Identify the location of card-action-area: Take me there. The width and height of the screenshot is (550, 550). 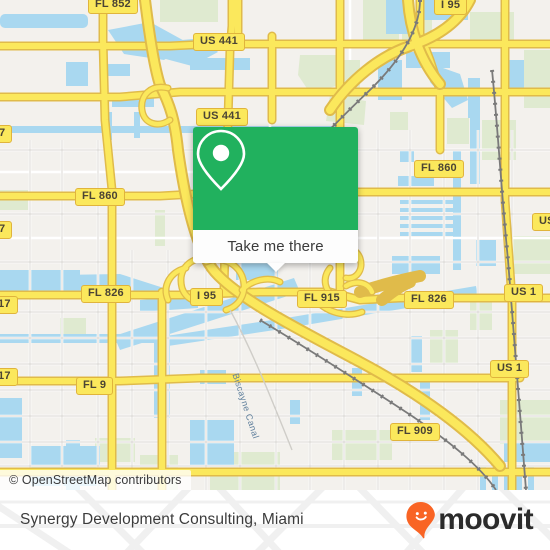
(275, 251).